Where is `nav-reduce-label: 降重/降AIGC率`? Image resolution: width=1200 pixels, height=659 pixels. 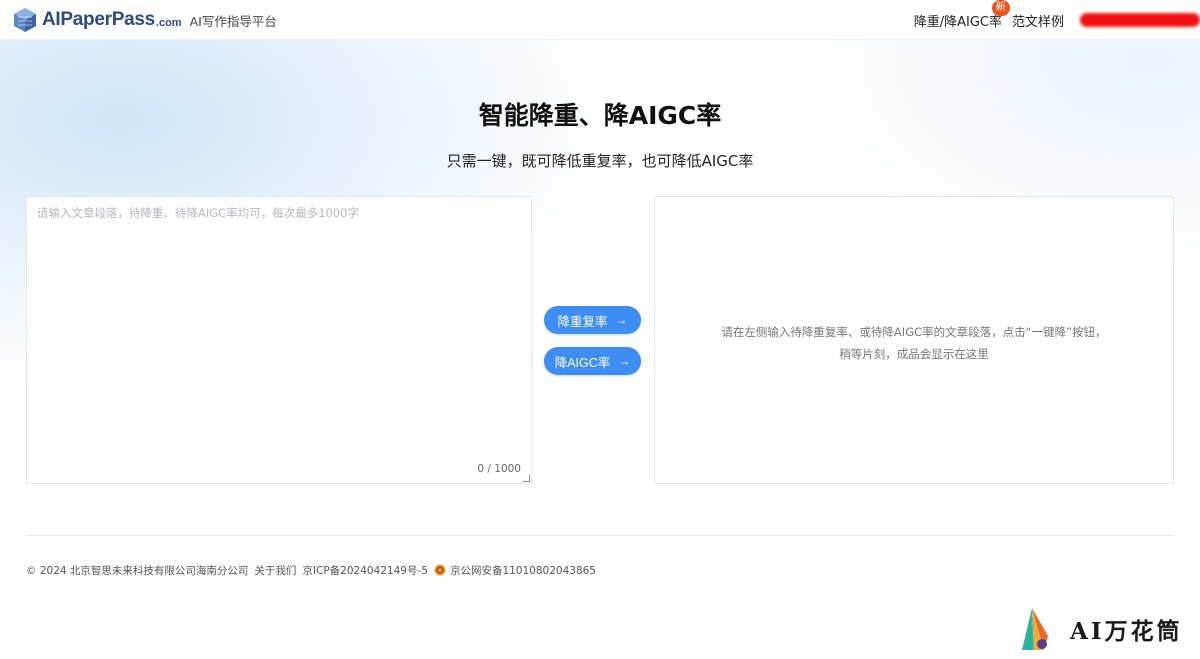 nav-reduce-label: 降重/降AIGC率 is located at coordinates (957, 22).